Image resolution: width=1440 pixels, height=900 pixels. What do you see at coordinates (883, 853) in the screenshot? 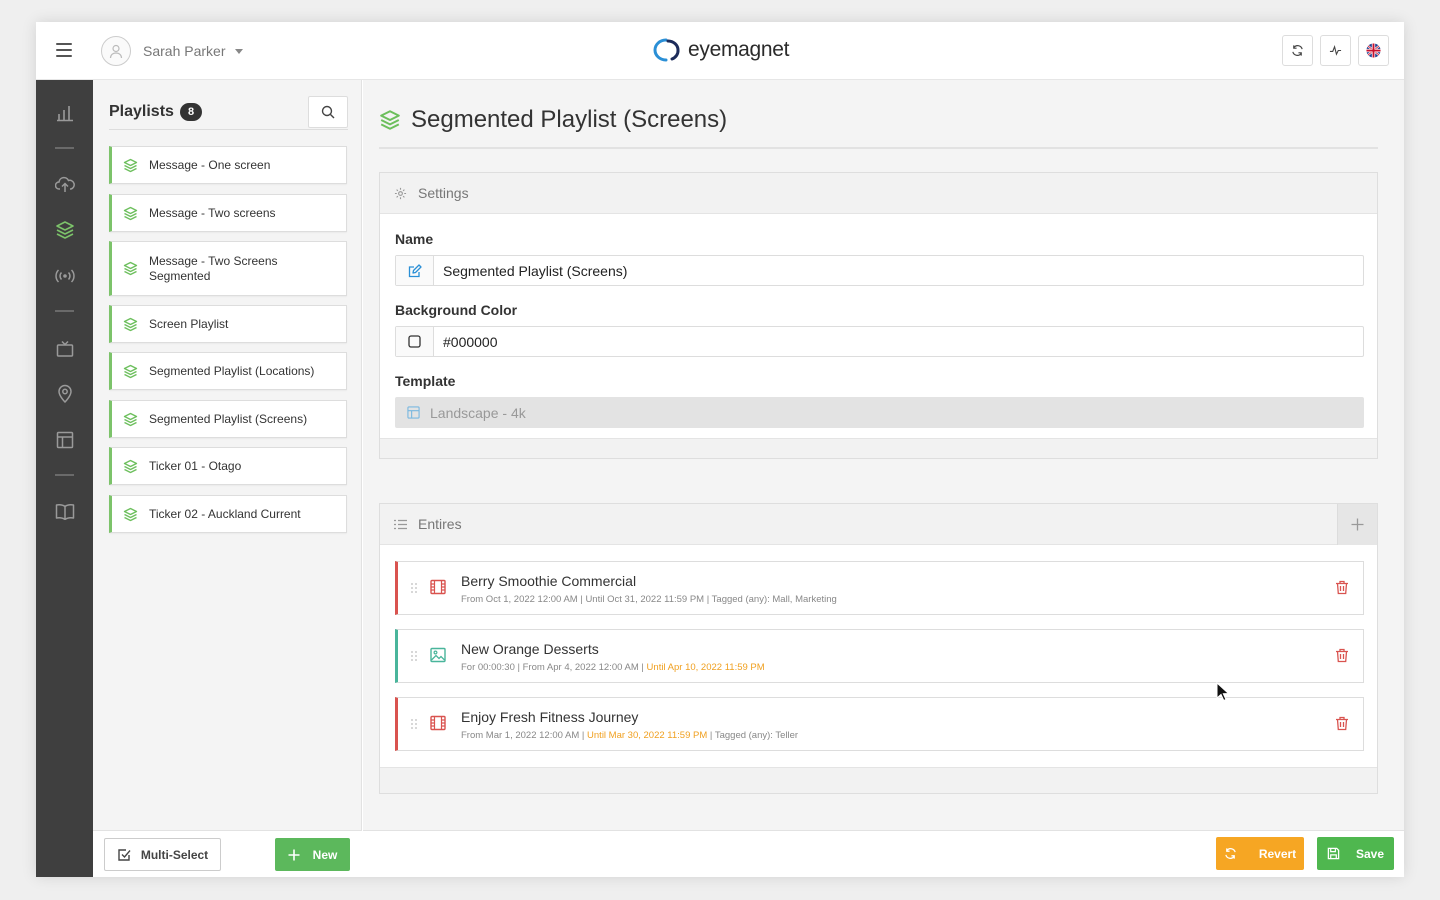
I see `action-bar: Revert Save` at bounding box center [883, 853].